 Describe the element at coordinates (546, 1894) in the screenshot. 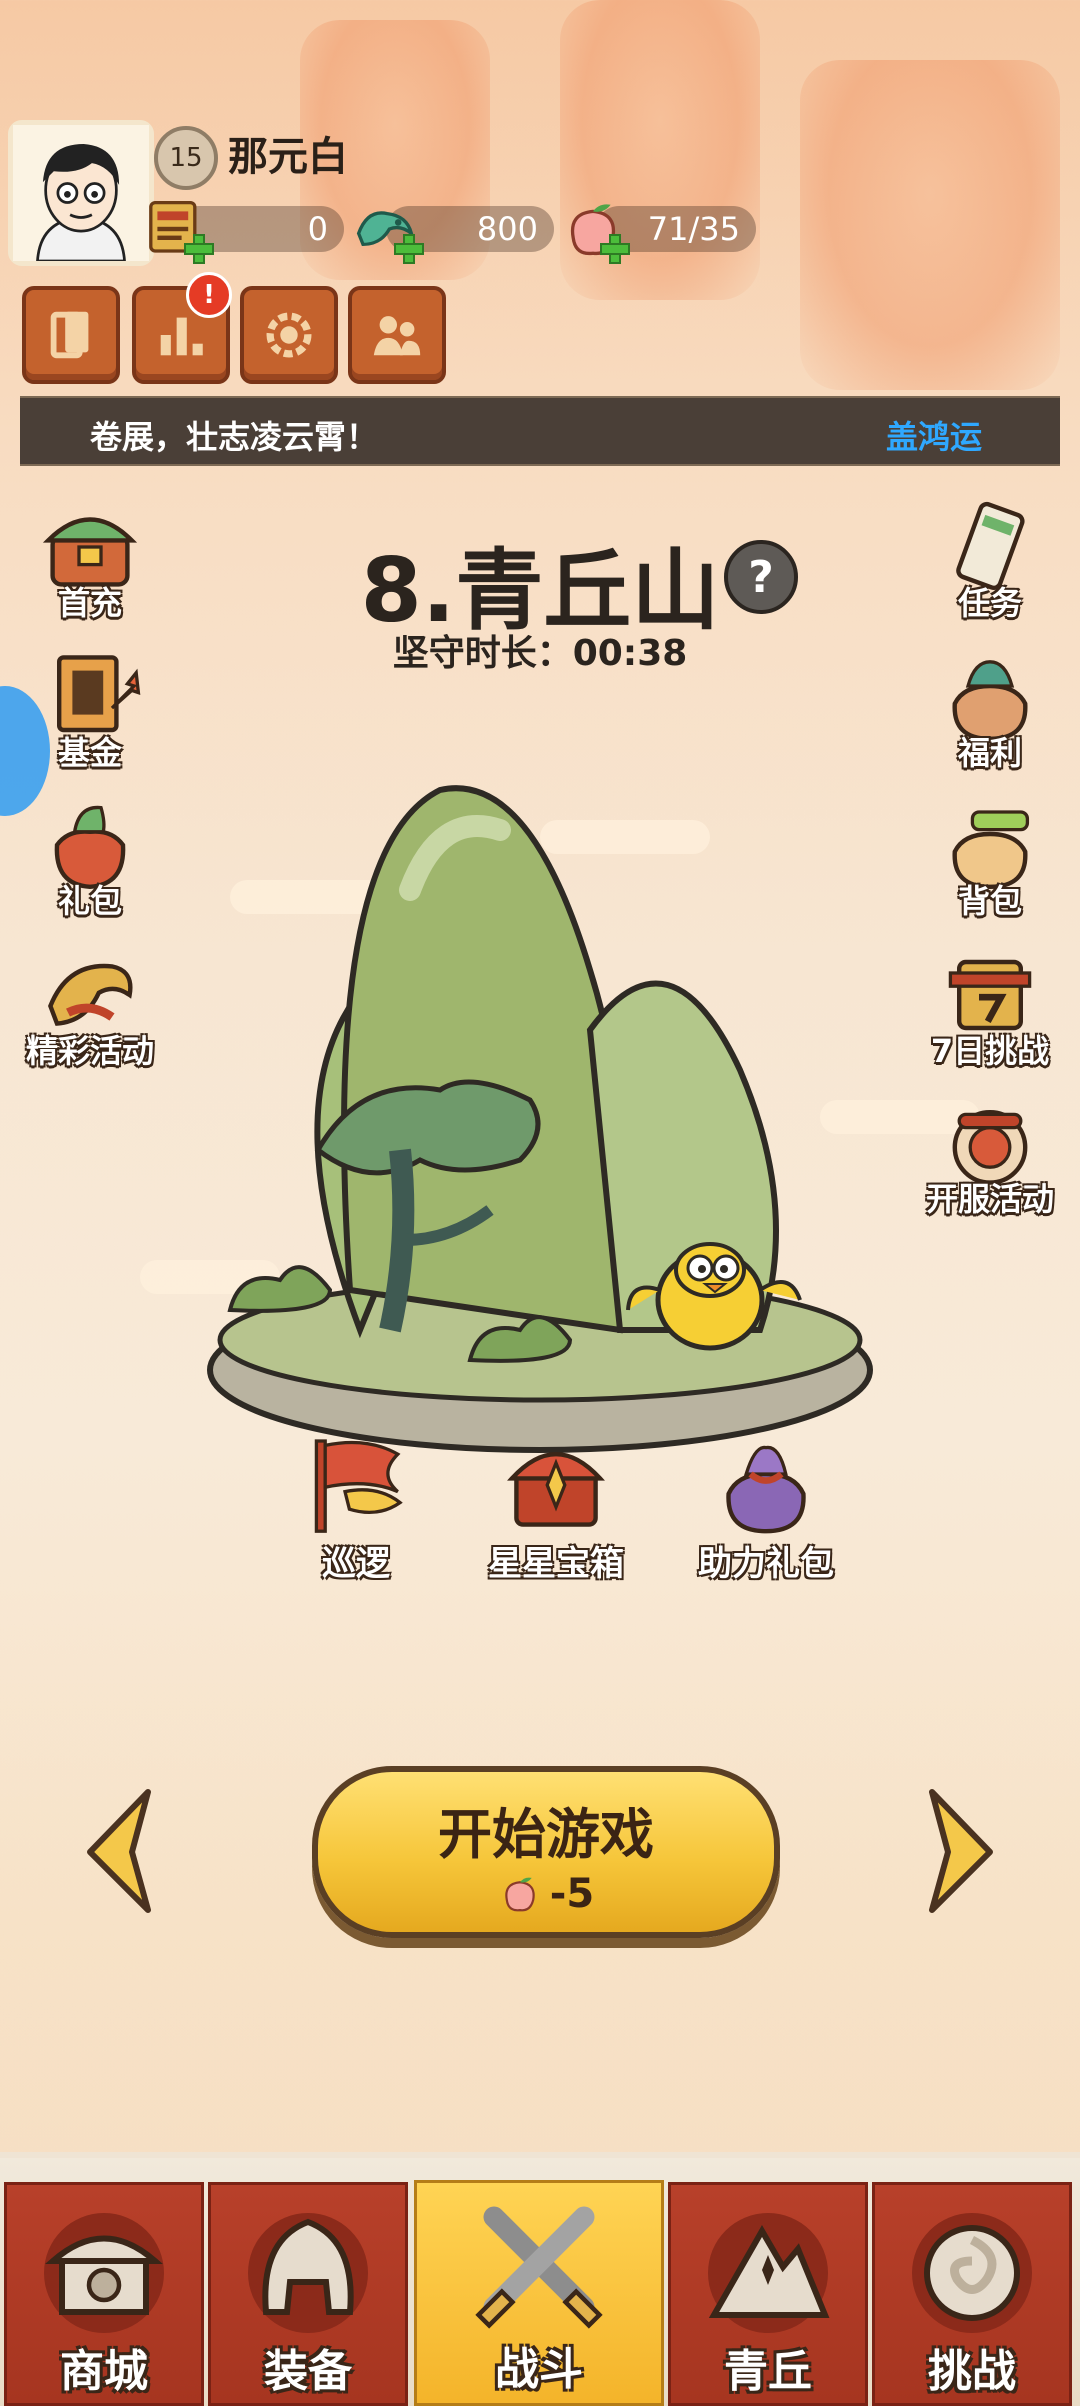

I see `start-game-cost: -5` at that location.